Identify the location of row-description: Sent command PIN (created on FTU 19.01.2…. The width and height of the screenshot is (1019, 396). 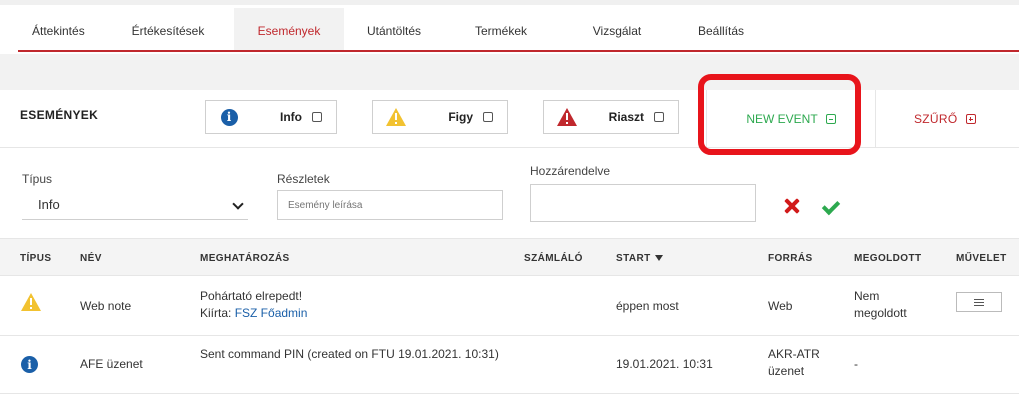
(349, 354).